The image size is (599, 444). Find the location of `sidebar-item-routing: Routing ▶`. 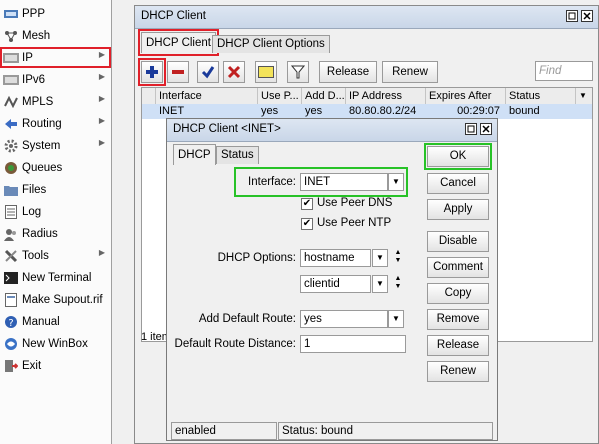

sidebar-item-routing: Routing ▶ is located at coordinates (55, 123).